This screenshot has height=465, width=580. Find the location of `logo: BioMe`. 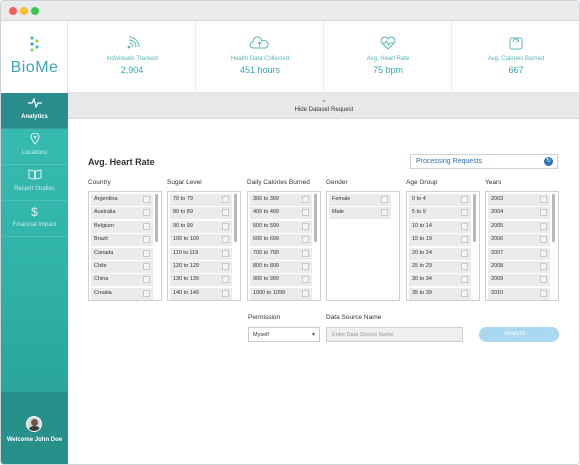

logo: BioMe is located at coordinates (34, 57).